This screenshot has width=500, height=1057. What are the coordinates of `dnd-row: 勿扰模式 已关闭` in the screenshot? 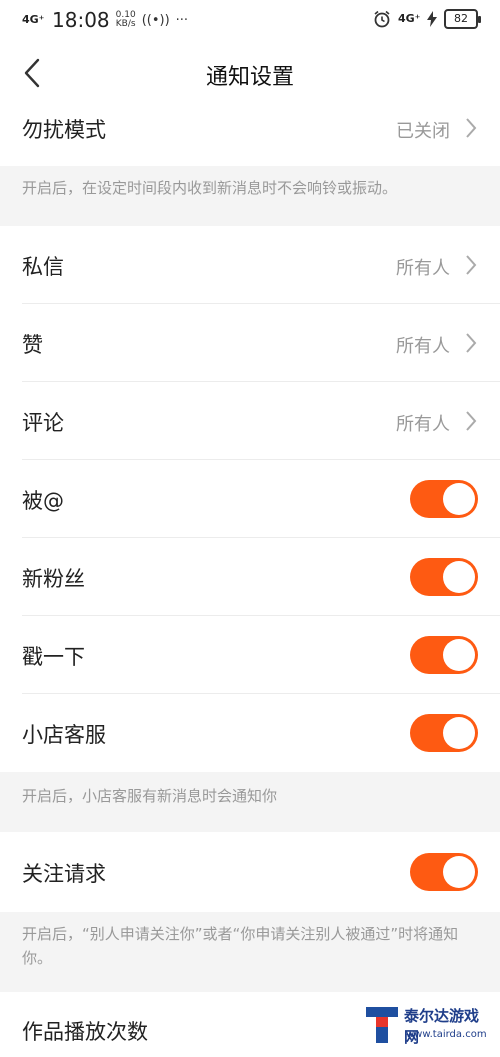 It's located at (250, 137).